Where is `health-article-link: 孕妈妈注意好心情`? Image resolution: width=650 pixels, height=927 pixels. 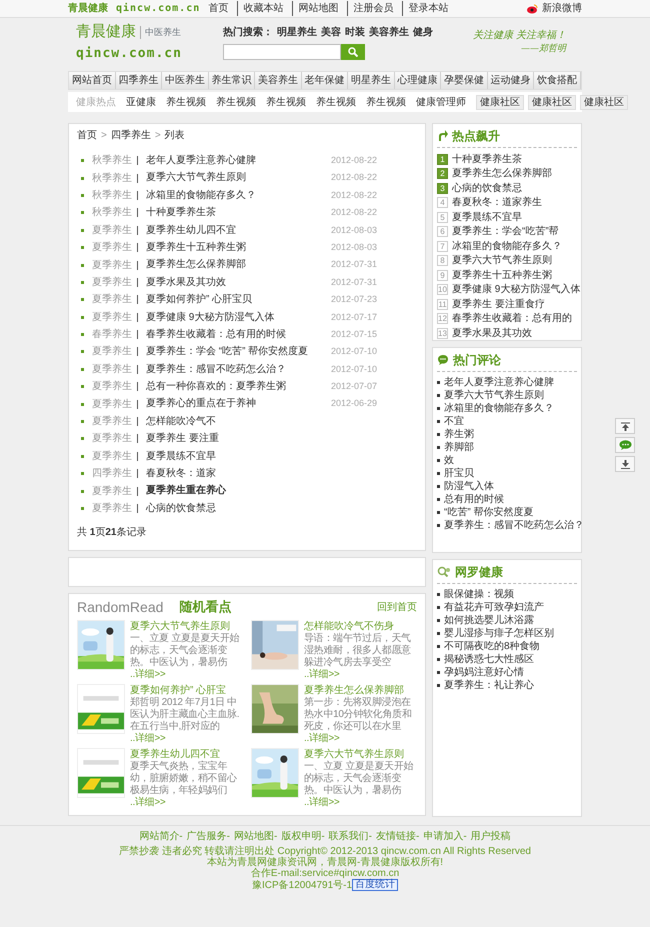 health-article-link: 孕妈妈注意好心情 is located at coordinates (484, 672).